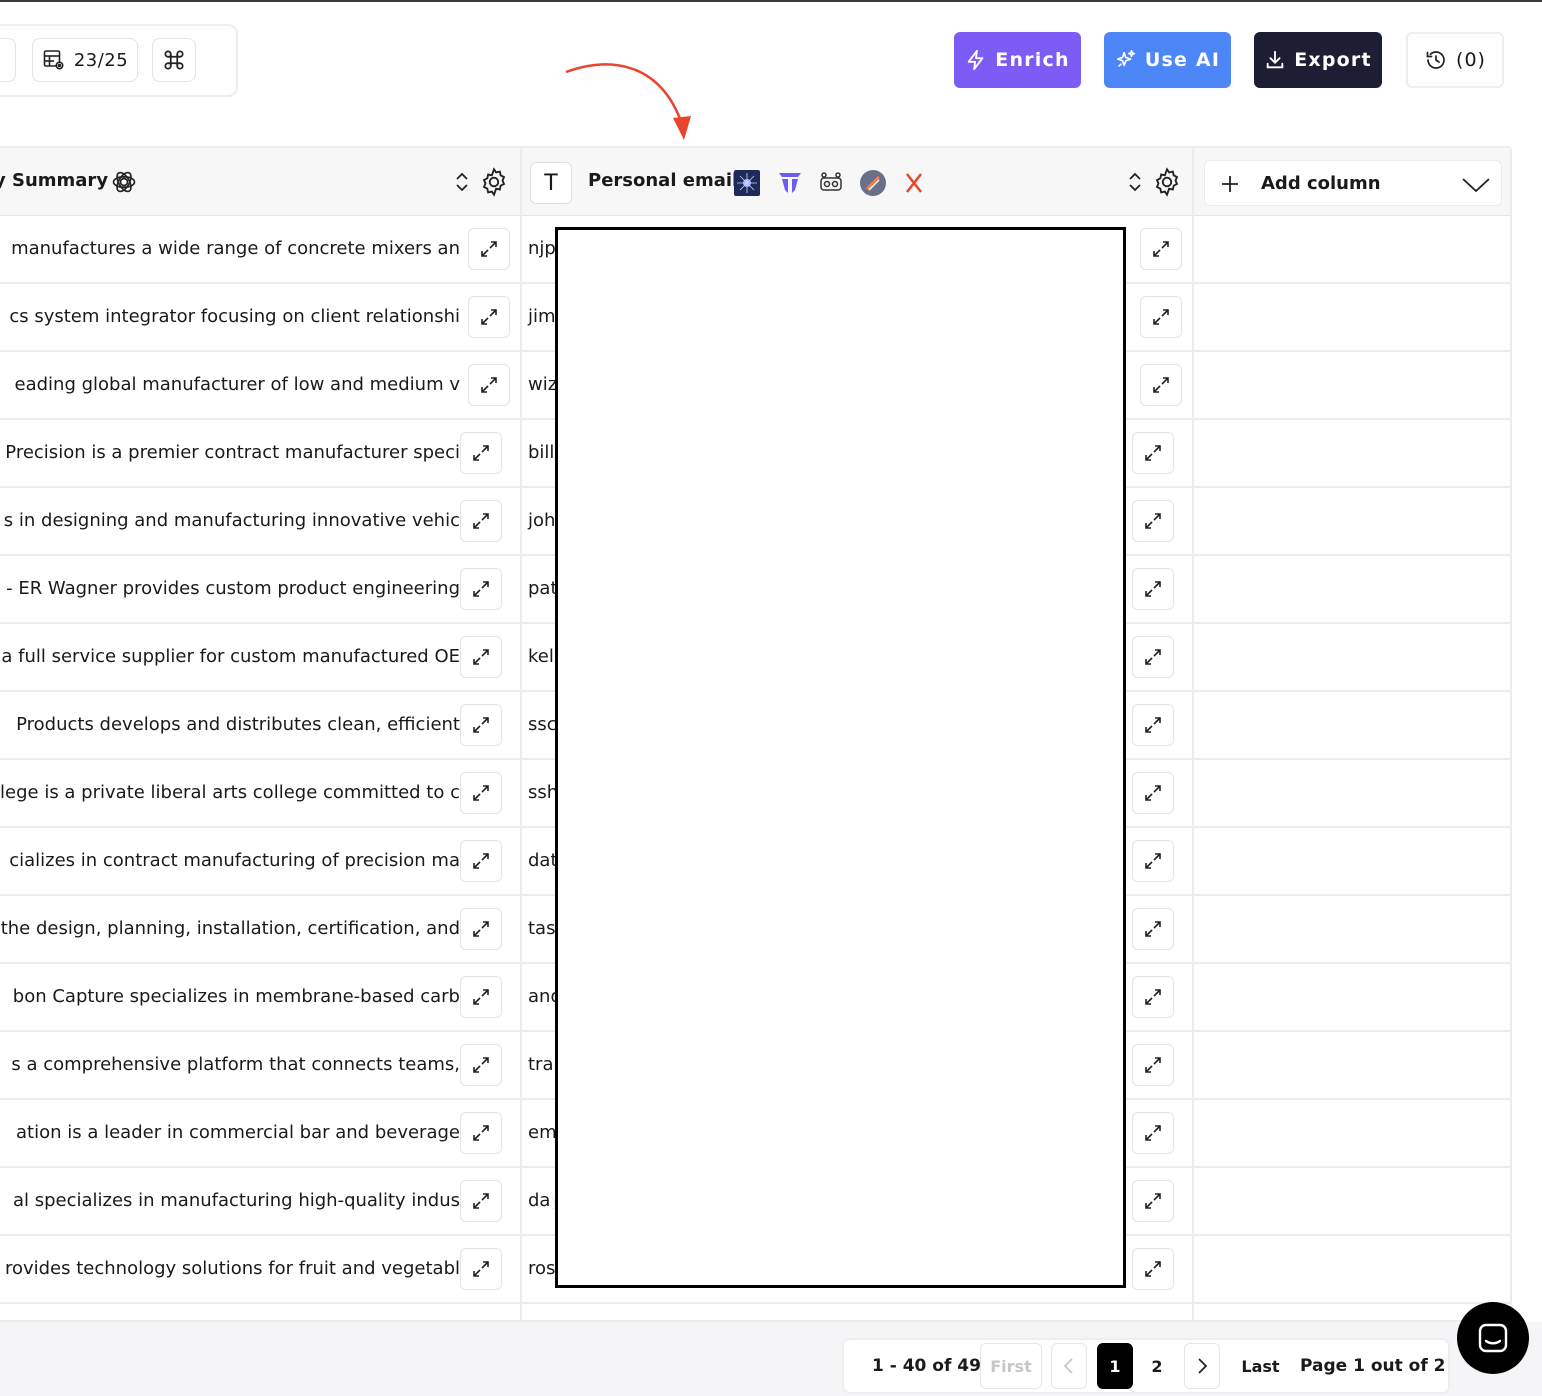 The image size is (1542, 1396). I want to click on add-column-button: Add column, so click(1353, 183).